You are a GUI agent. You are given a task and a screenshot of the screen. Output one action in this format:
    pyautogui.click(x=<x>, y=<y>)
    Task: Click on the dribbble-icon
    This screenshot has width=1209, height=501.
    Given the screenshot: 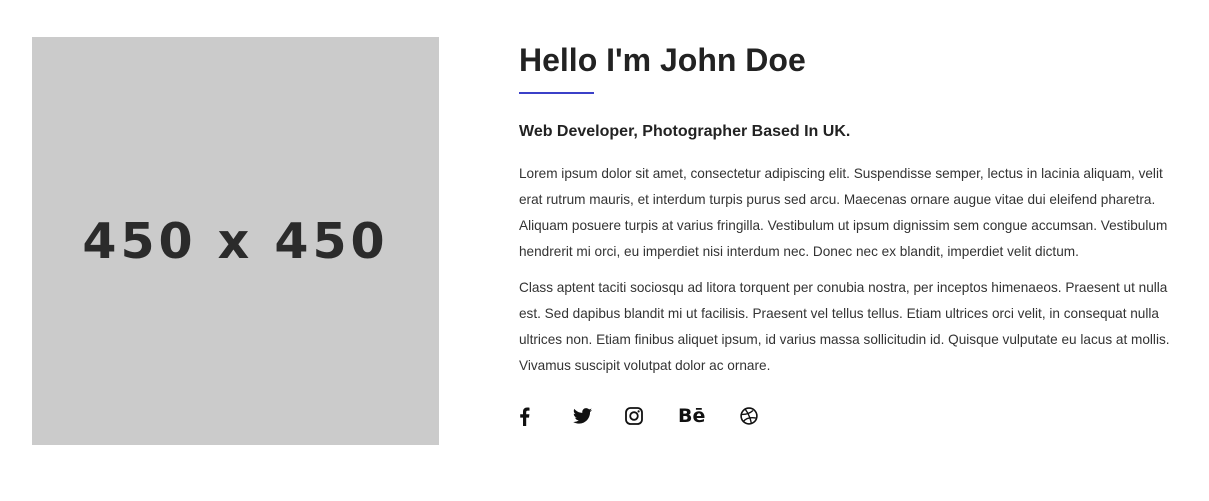 What is the action you would take?
    pyautogui.click(x=749, y=416)
    